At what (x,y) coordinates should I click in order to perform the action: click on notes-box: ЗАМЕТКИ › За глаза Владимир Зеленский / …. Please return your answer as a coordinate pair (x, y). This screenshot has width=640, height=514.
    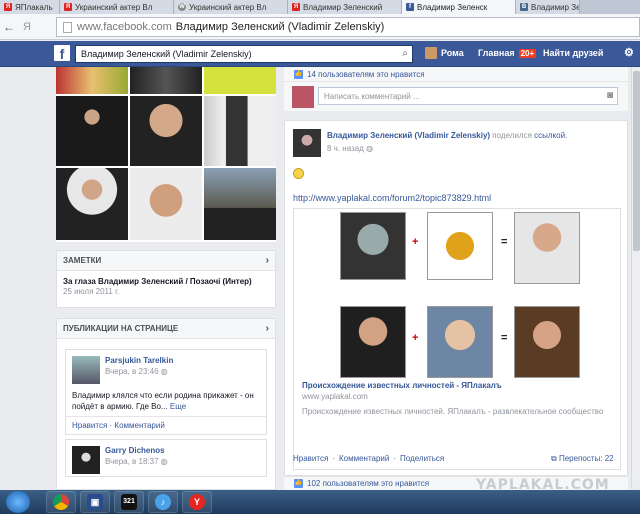
    Looking at the image, I should click on (166, 279).